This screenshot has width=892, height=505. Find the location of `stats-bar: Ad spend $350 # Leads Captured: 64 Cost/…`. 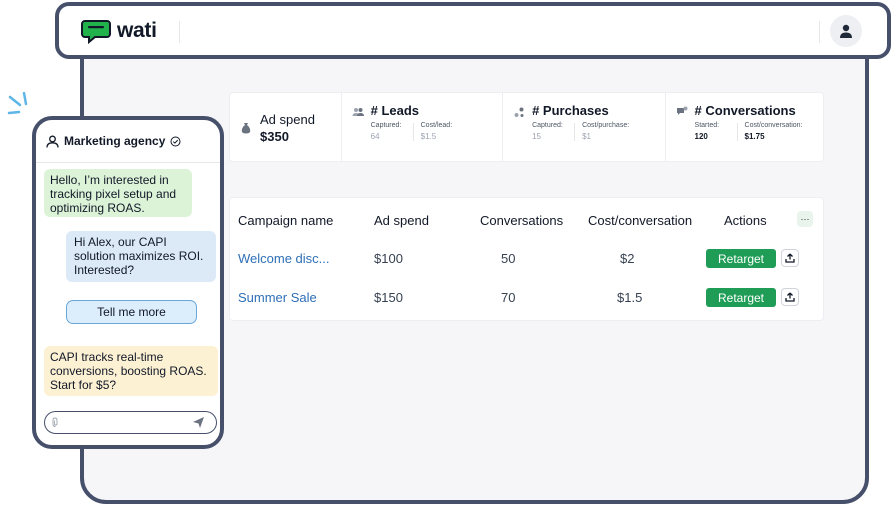

stats-bar: Ad spend $350 # Leads Captured: 64 Cost/… is located at coordinates (526, 127).